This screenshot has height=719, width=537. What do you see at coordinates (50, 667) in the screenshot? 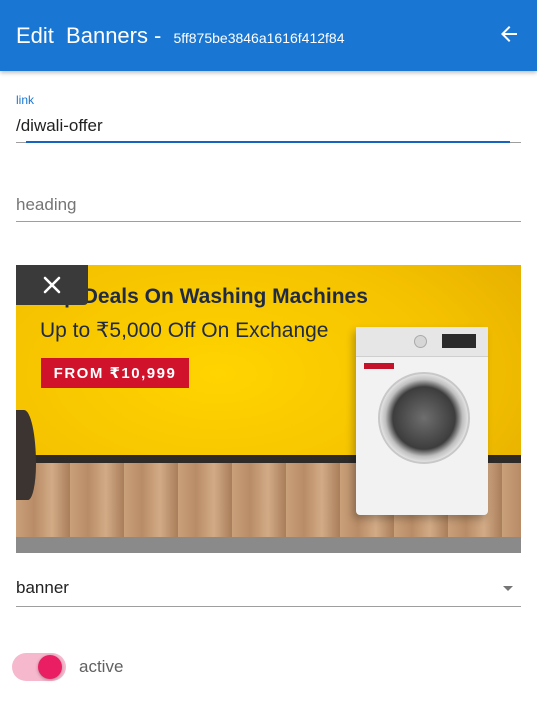
I see `toggle-thumb` at bounding box center [50, 667].